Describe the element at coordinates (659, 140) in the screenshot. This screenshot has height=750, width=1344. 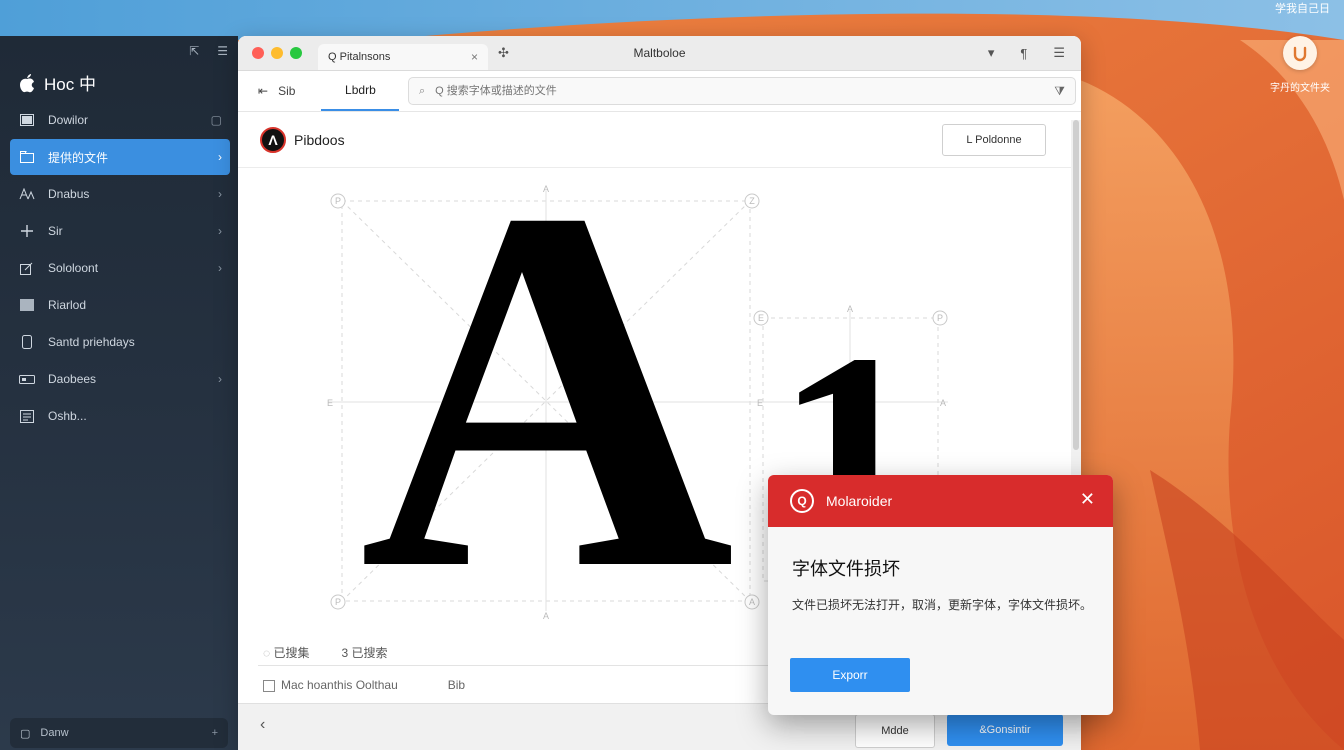
I see `content-header: Λ Pibdoos L Poldonne` at that location.